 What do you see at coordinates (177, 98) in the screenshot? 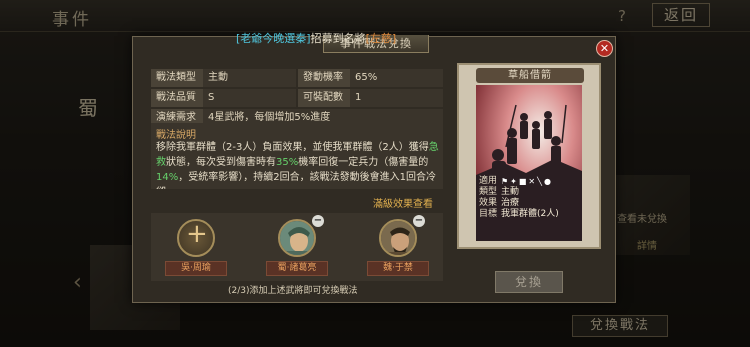
I see `grade-label: 戰法品質` at bounding box center [177, 98].